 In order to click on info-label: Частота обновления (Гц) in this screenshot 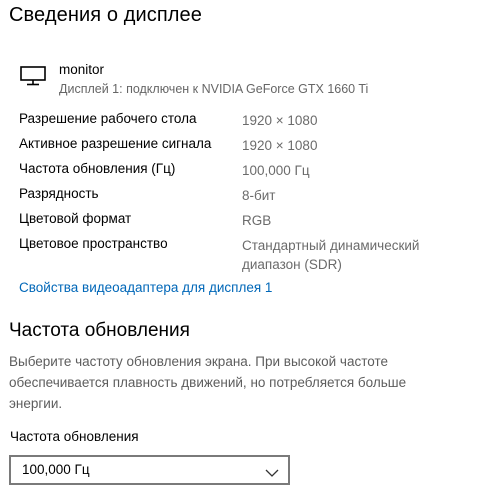, I will do `click(97, 168)`.